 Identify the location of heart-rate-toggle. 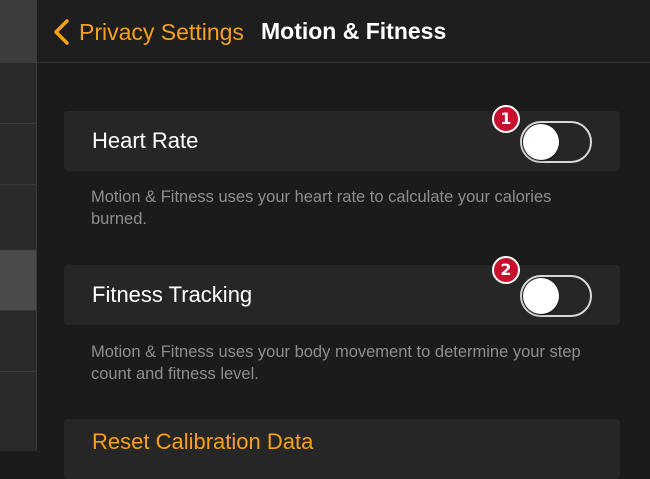
(556, 142).